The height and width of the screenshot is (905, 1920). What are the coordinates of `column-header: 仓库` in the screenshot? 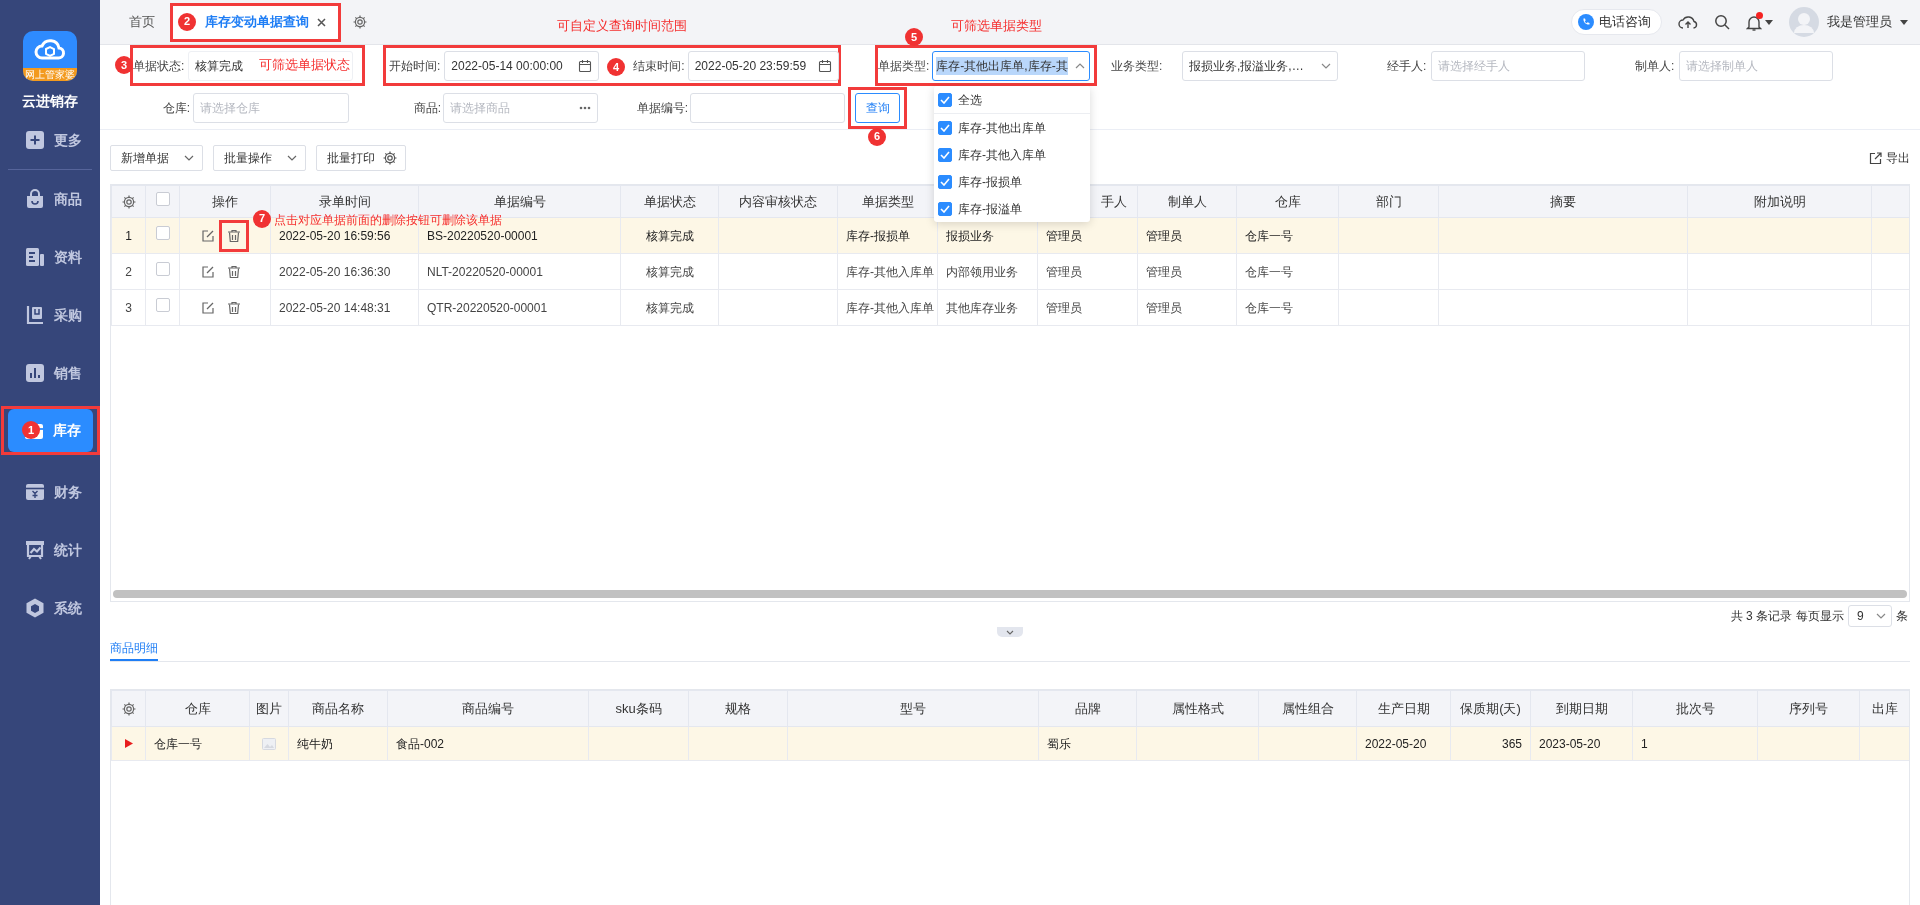 It's located at (1287, 201).